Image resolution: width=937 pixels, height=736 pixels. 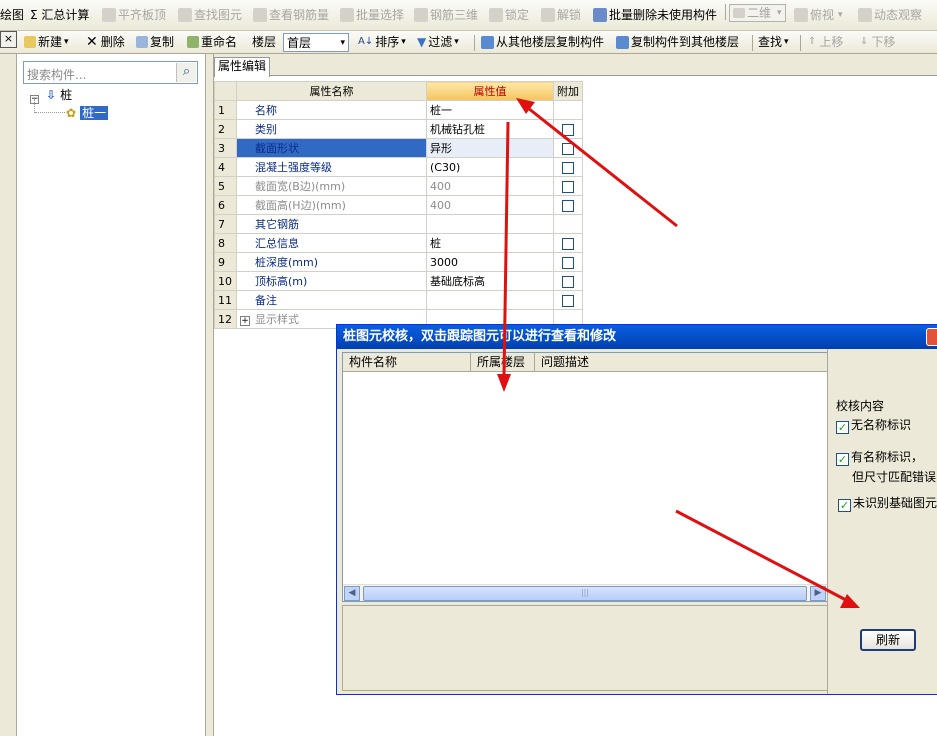 I want to click on unlock-button: 解锁, so click(x=561, y=15).